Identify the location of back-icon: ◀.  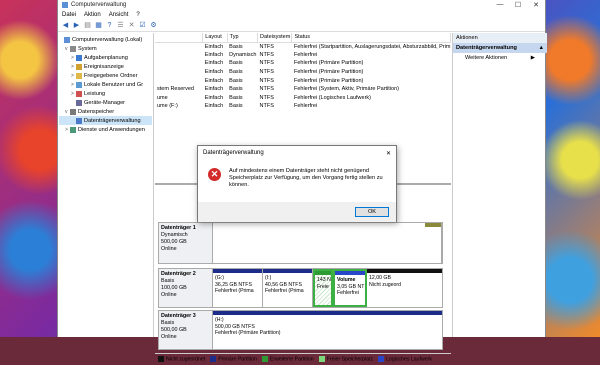
(65, 25).